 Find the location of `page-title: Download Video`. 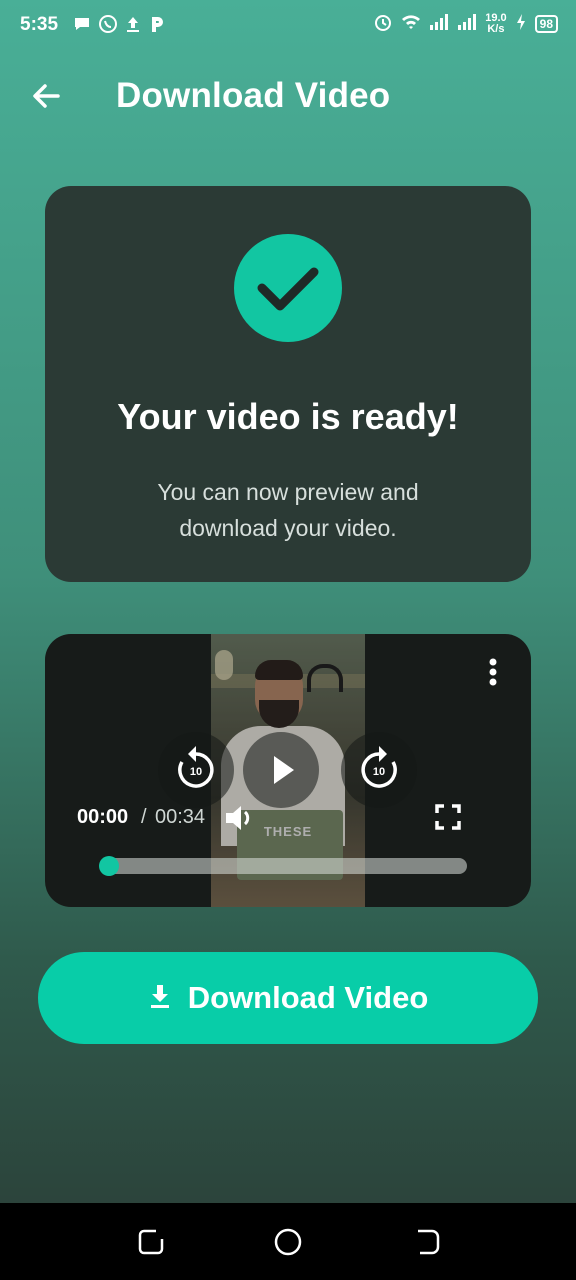

page-title: Download Video is located at coordinates (253, 95).